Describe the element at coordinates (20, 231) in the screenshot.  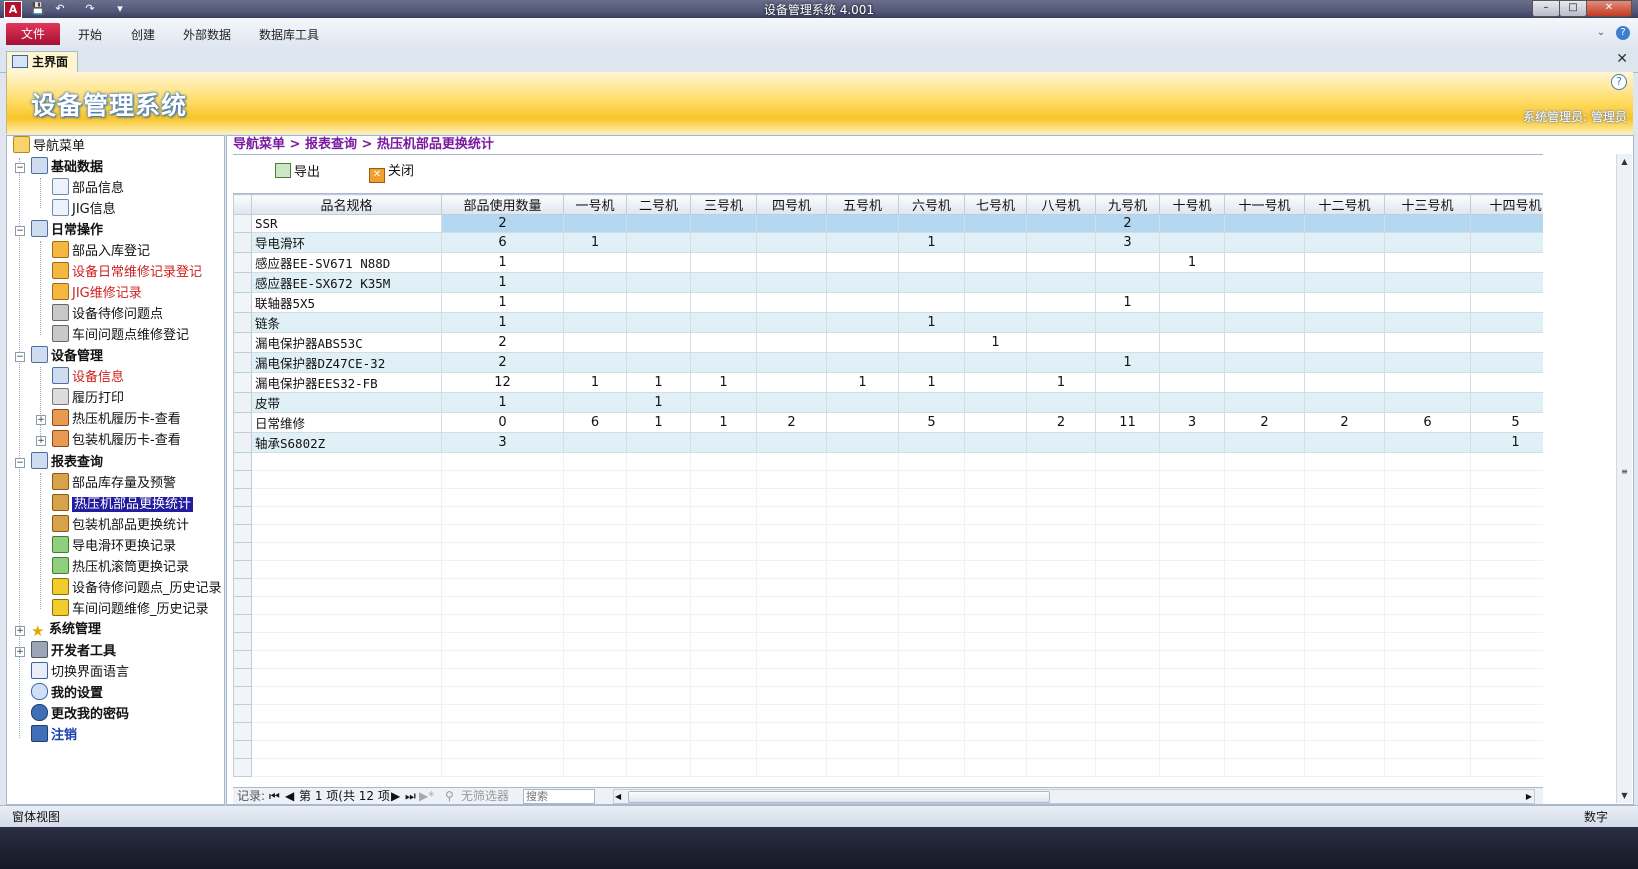
I see `collapse-toggle-daily: −` at that location.